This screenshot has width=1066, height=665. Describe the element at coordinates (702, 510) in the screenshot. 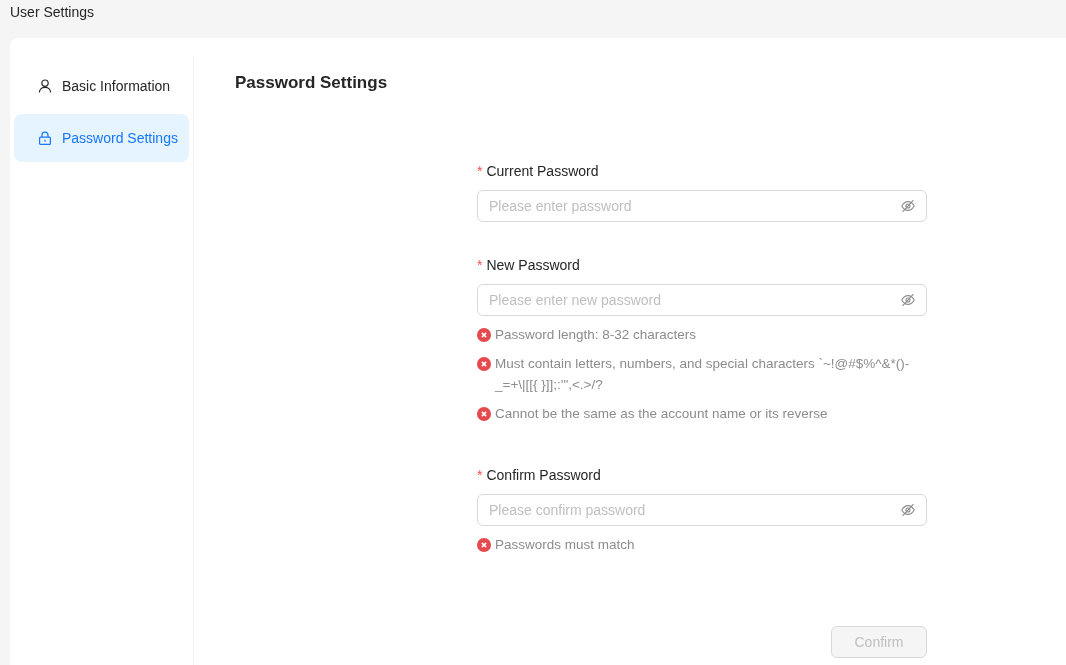

I see `password-field: Please confirm password` at that location.